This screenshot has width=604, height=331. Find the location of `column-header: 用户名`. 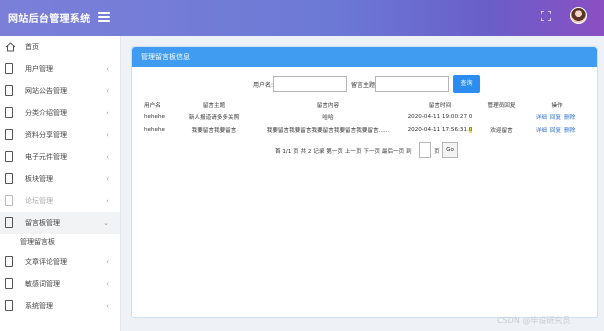

column-header: 用户名 is located at coordinates (152, 105).